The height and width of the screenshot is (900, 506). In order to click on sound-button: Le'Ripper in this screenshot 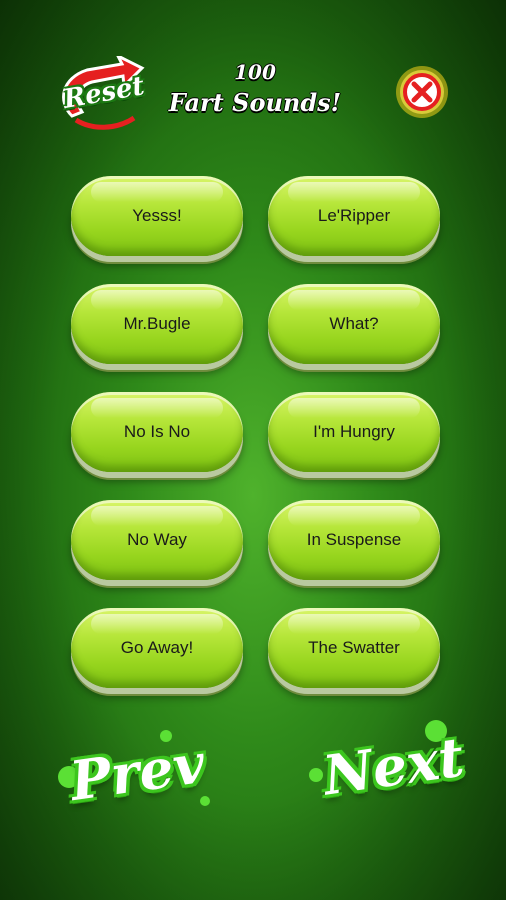, I will do `click(354, 216)`.